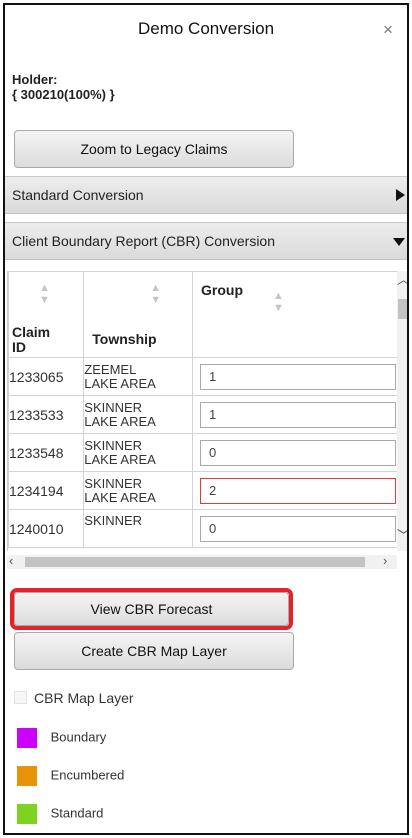  I want to click on chevron-down-icon: ﹀, so click(402, 534).